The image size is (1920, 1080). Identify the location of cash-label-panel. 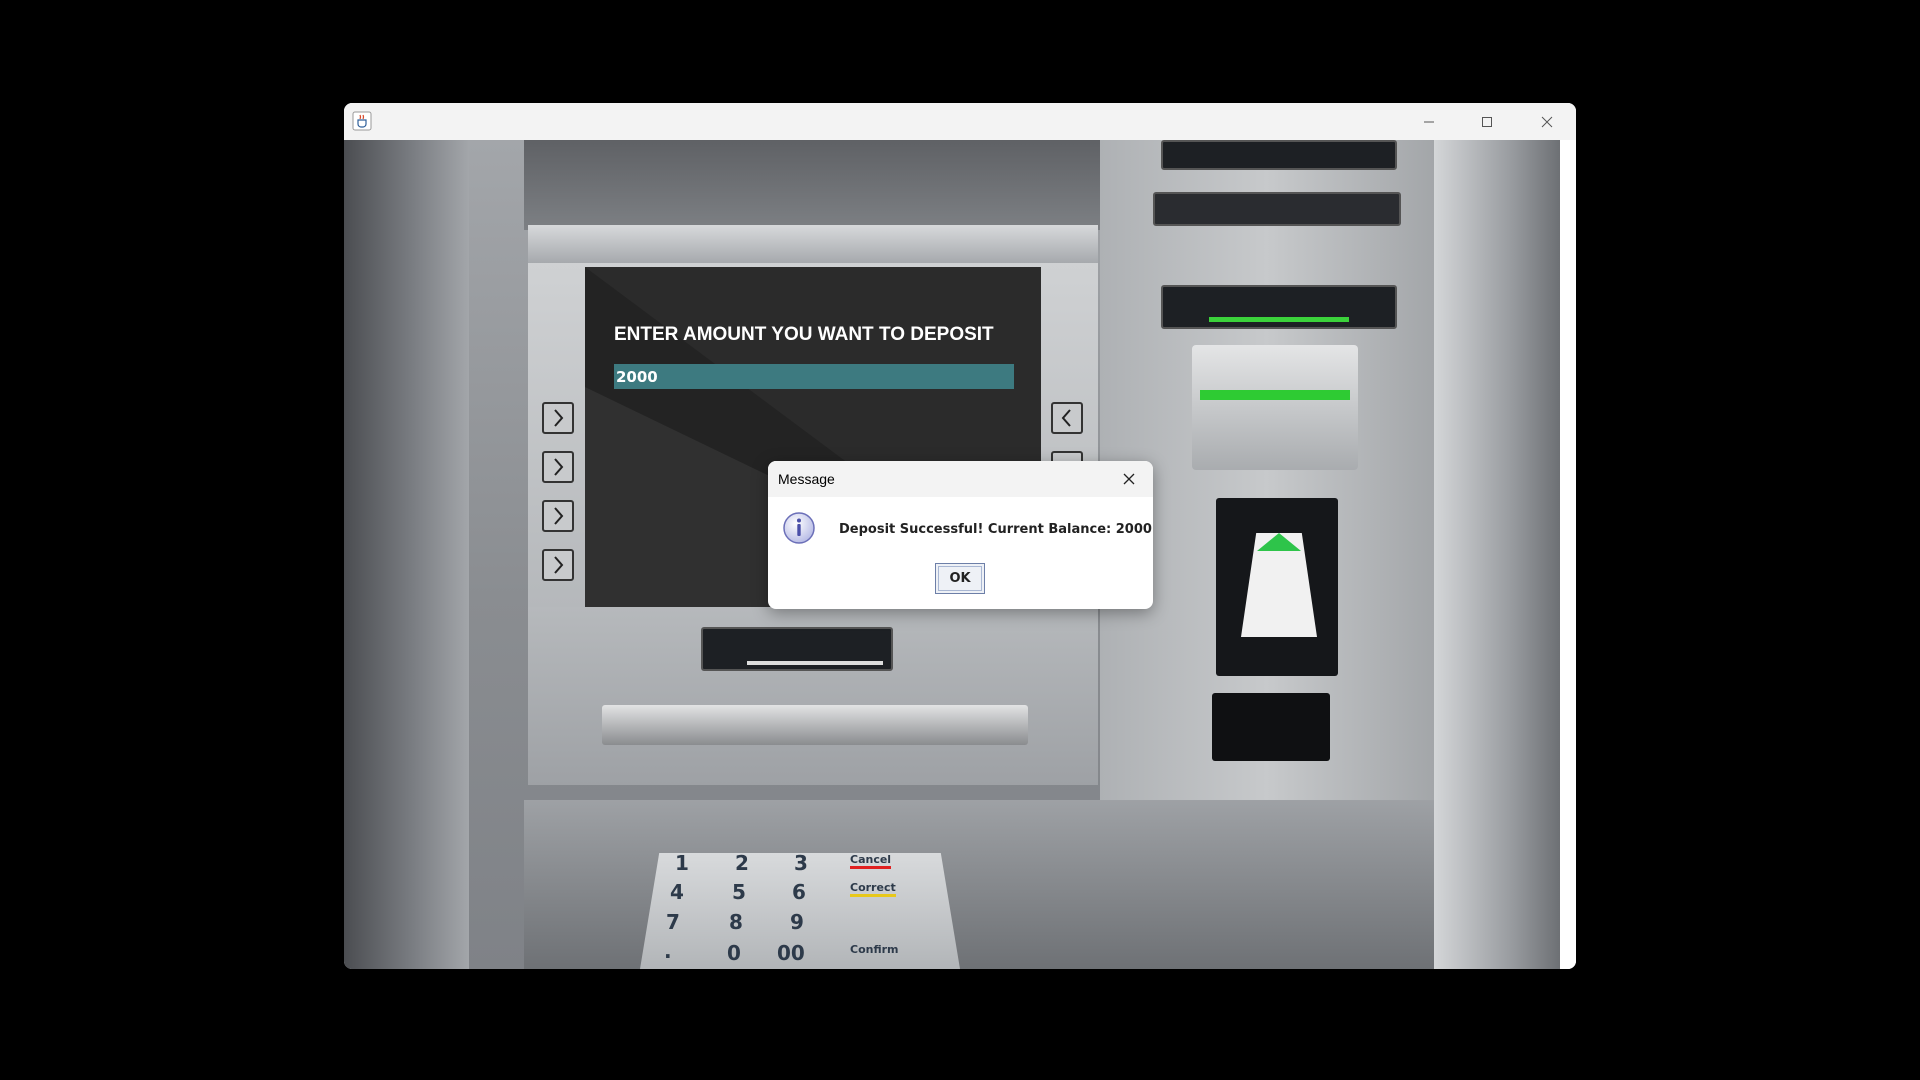
(797, 649).